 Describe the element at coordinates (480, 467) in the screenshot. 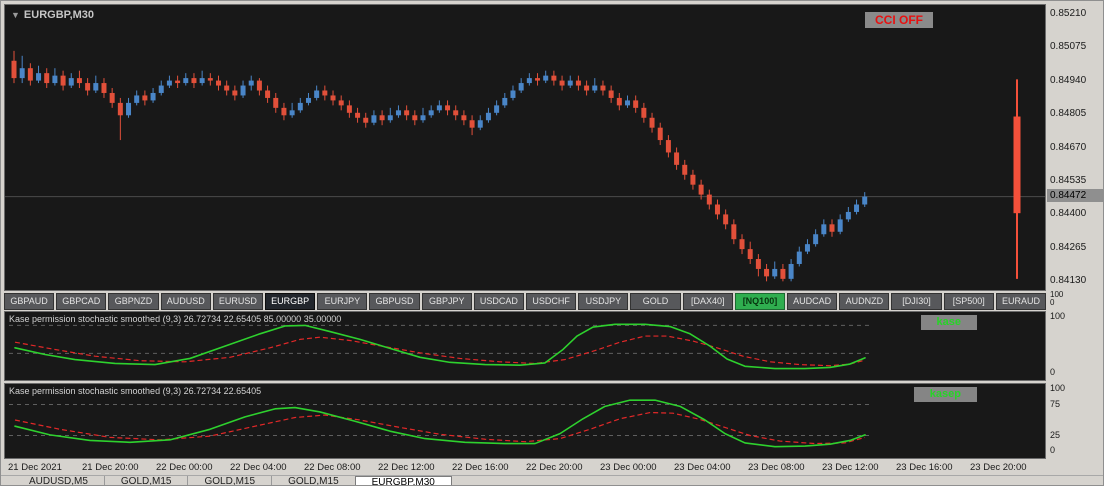

I see `time-axis-label: 22 Dec 16:00` at that location.